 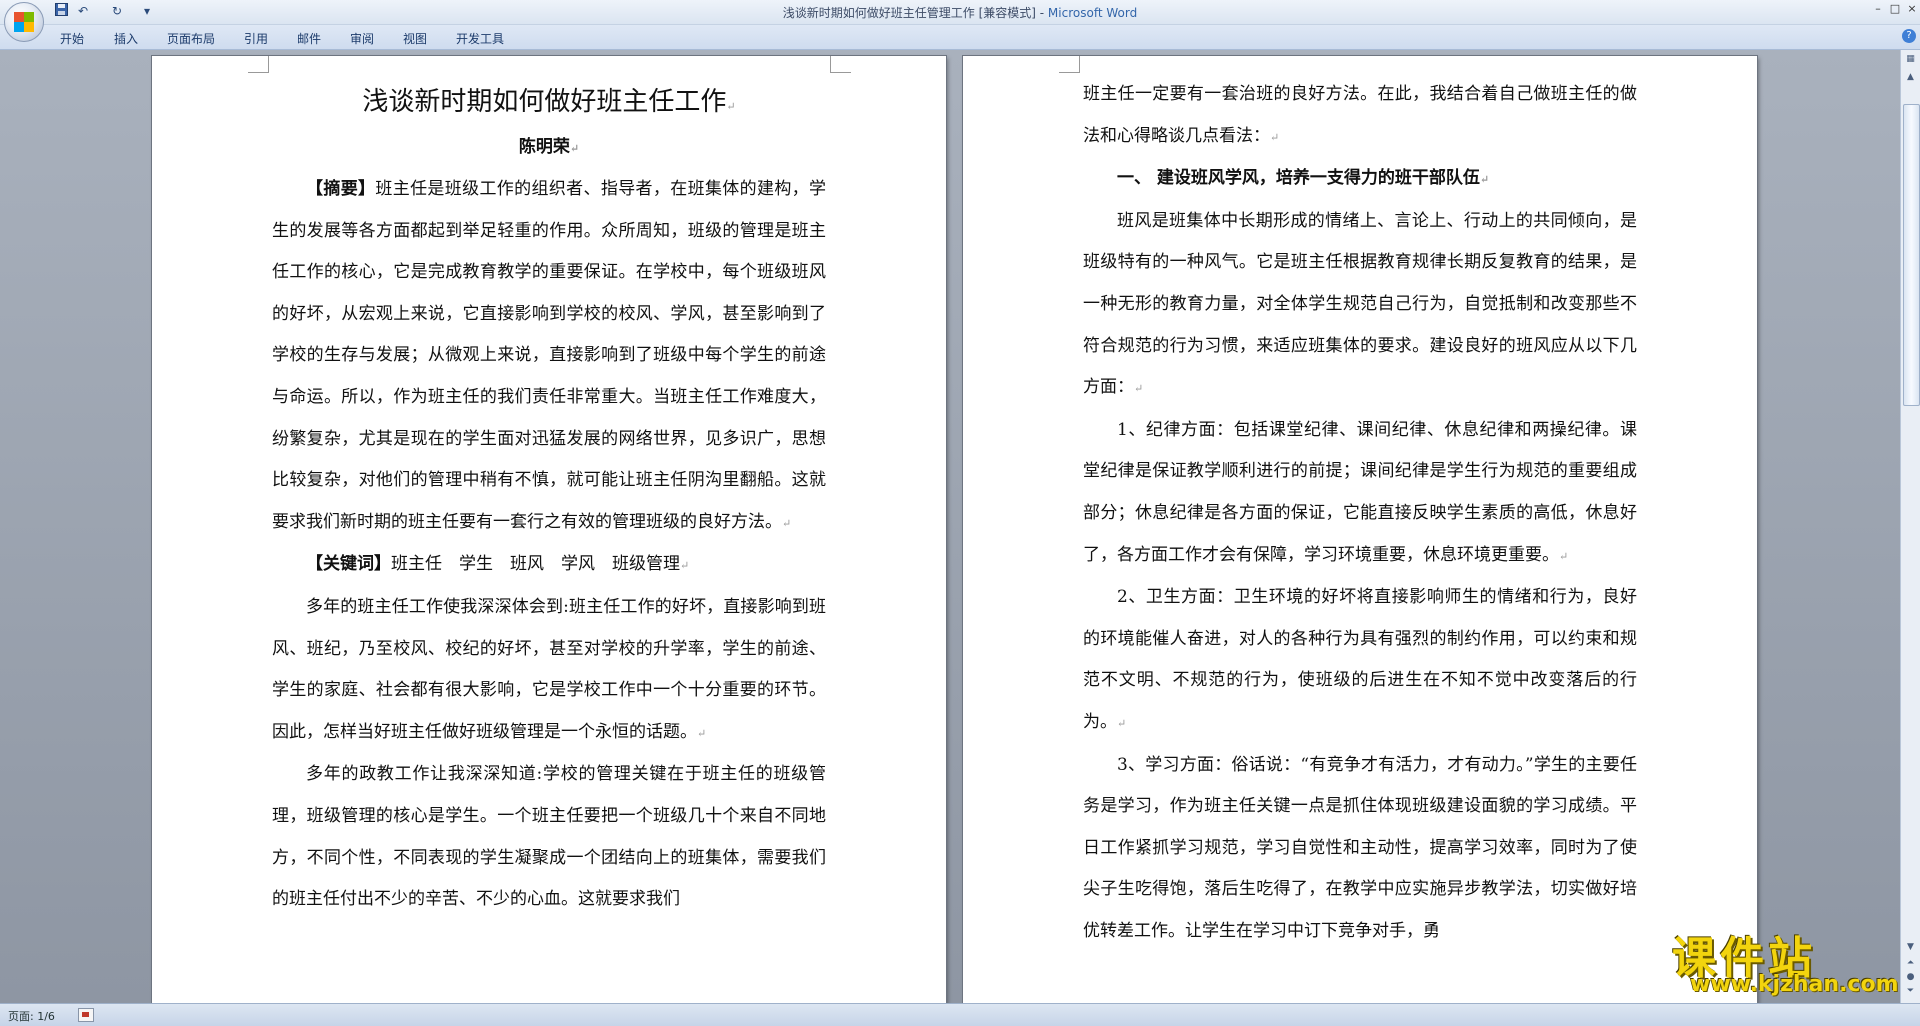 What do you see at coordinates (535, 564) in the screenshot?
I see `keywords-text: 班主任 学生 班风 学风 班级管理` at bounding box center [535, 564].